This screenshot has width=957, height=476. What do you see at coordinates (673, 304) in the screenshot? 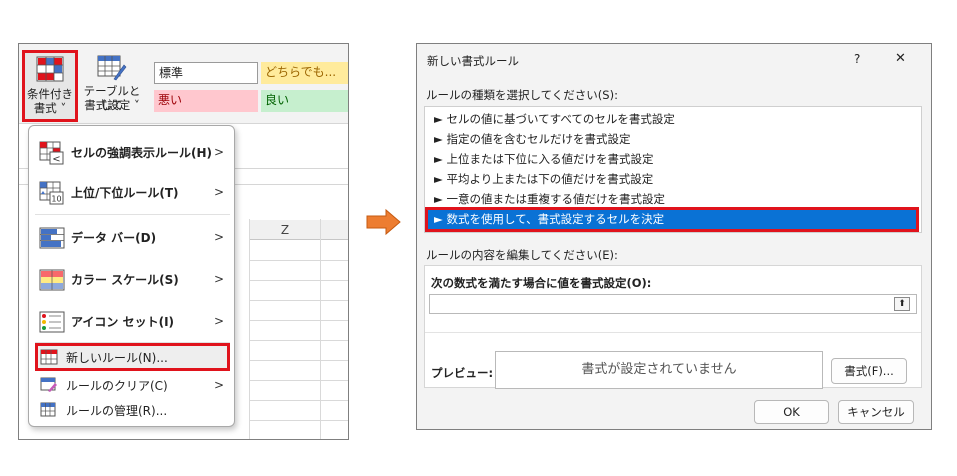
I see `formula-input` at bounding box center [673, 304].